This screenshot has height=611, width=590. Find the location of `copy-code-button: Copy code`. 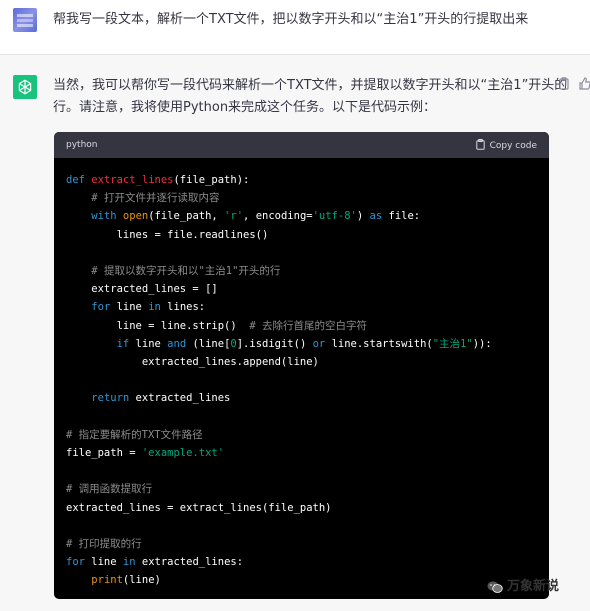

copy-code-button: Copy code is located at coordinates (506, 145).